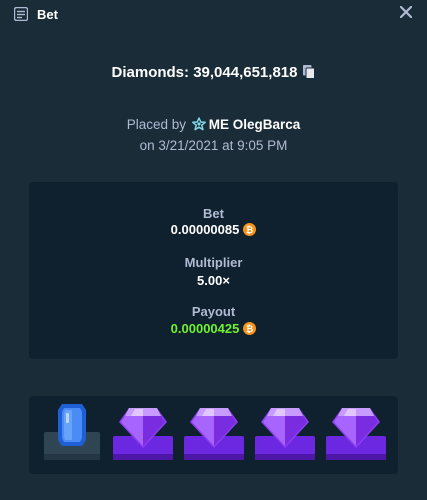 This screenshot has width=427, height=500. I want to click on bet-id: 39,044,651,818, so click(245, 72).